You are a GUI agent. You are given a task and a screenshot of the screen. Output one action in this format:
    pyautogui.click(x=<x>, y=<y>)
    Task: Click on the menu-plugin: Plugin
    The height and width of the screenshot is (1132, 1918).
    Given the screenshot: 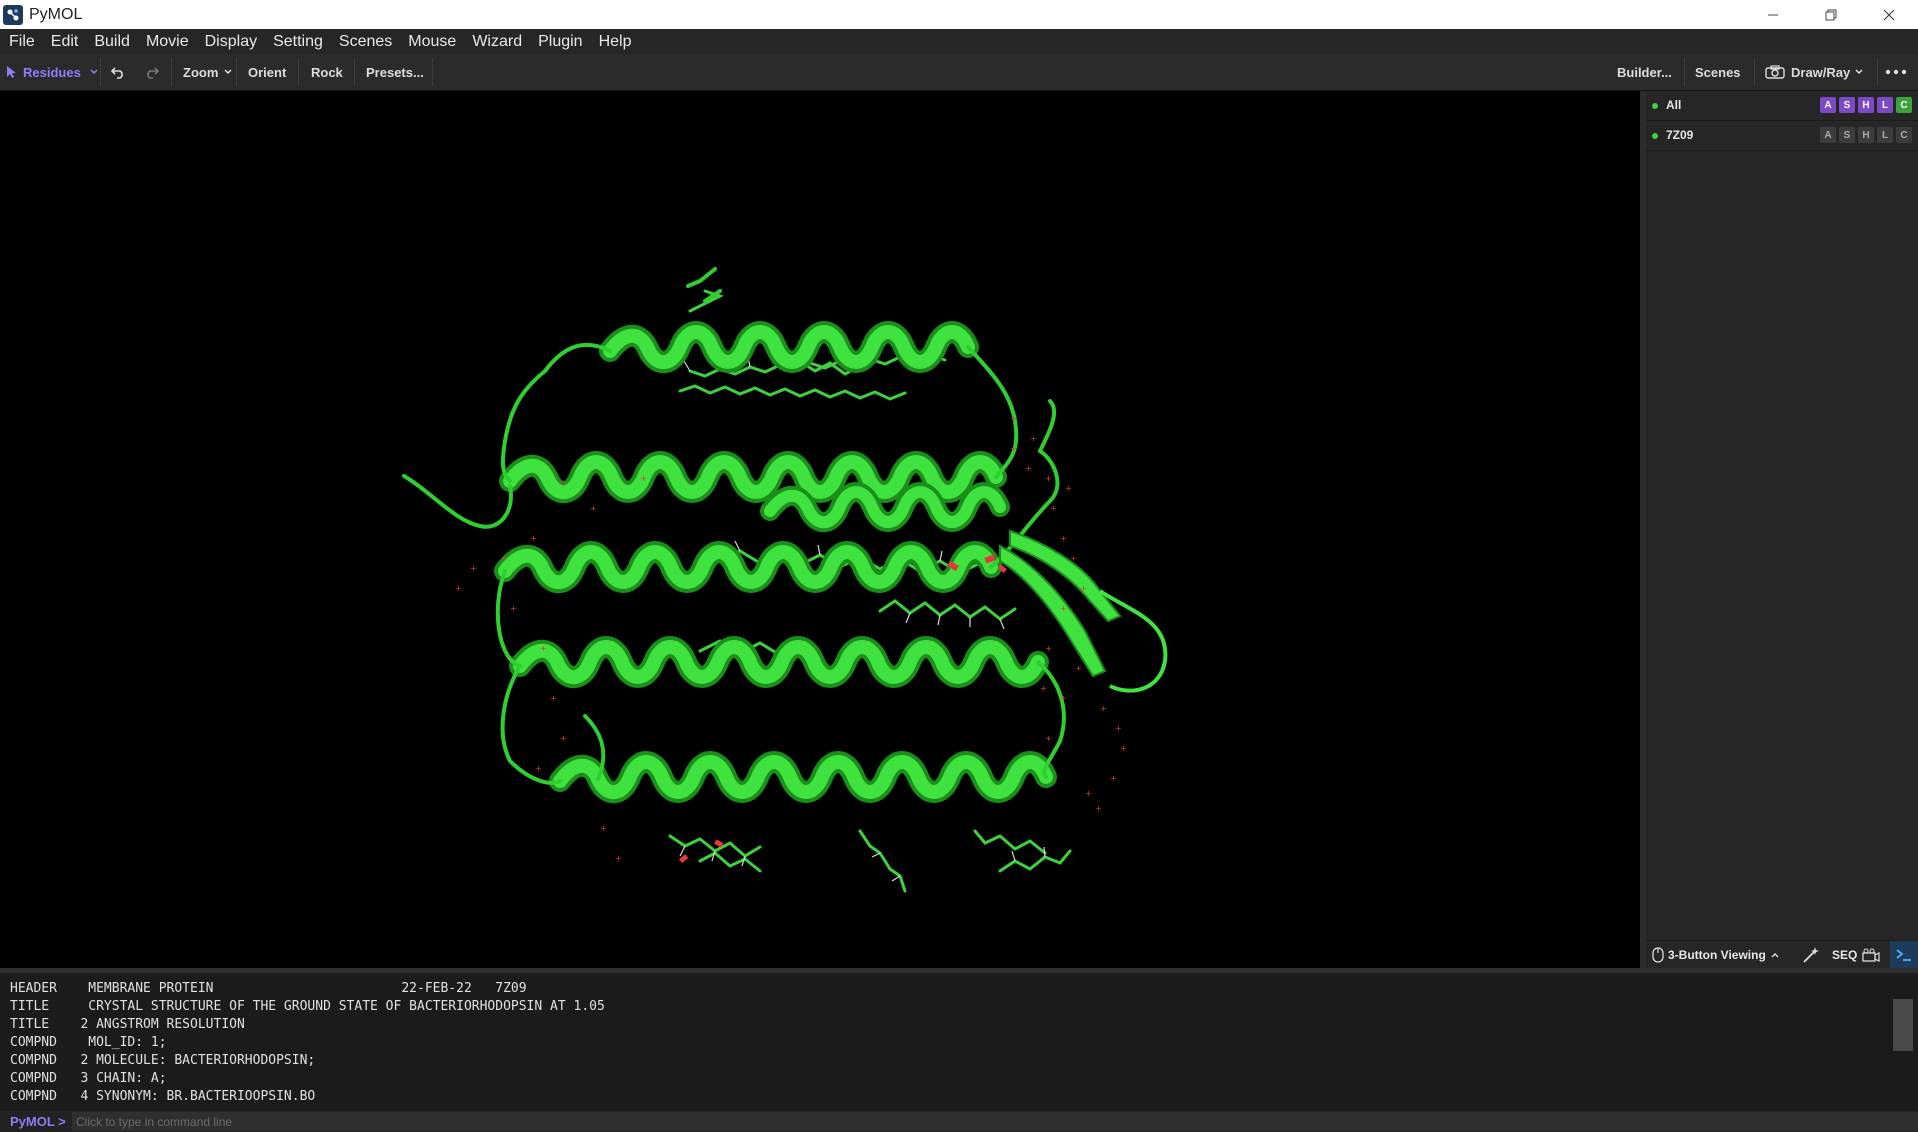 What is the action you would take?
    pyautogui.click(x=560, y=41)
    